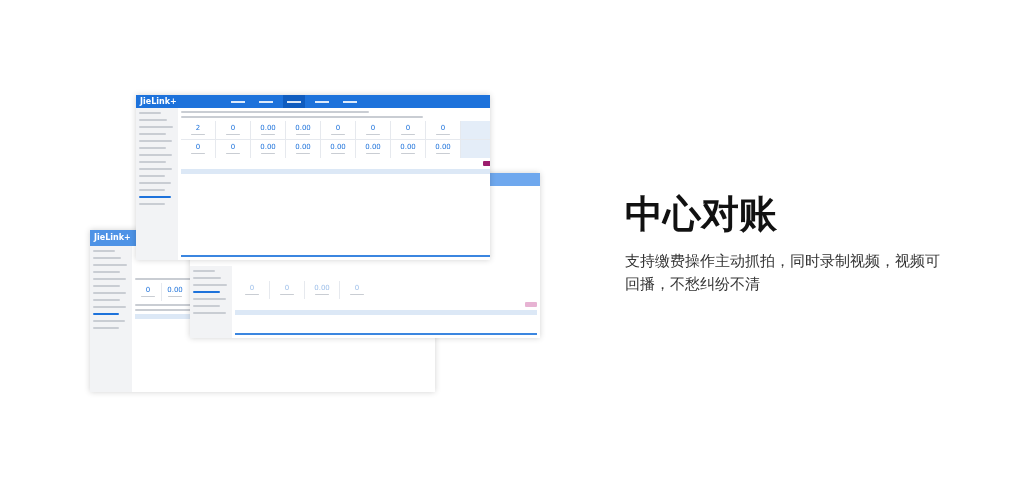 The width and height of the screenshot is (1024, 504). I want to click on heading: 中心对账, so click(701, 214).